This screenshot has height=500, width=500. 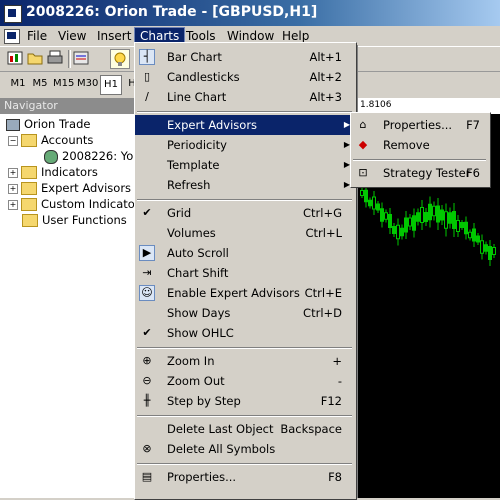 What do you see at coordinates (104, 156) in the screenshot?
I see `tree-account-label: 2008226: Your` at bounding box center [104, 156].